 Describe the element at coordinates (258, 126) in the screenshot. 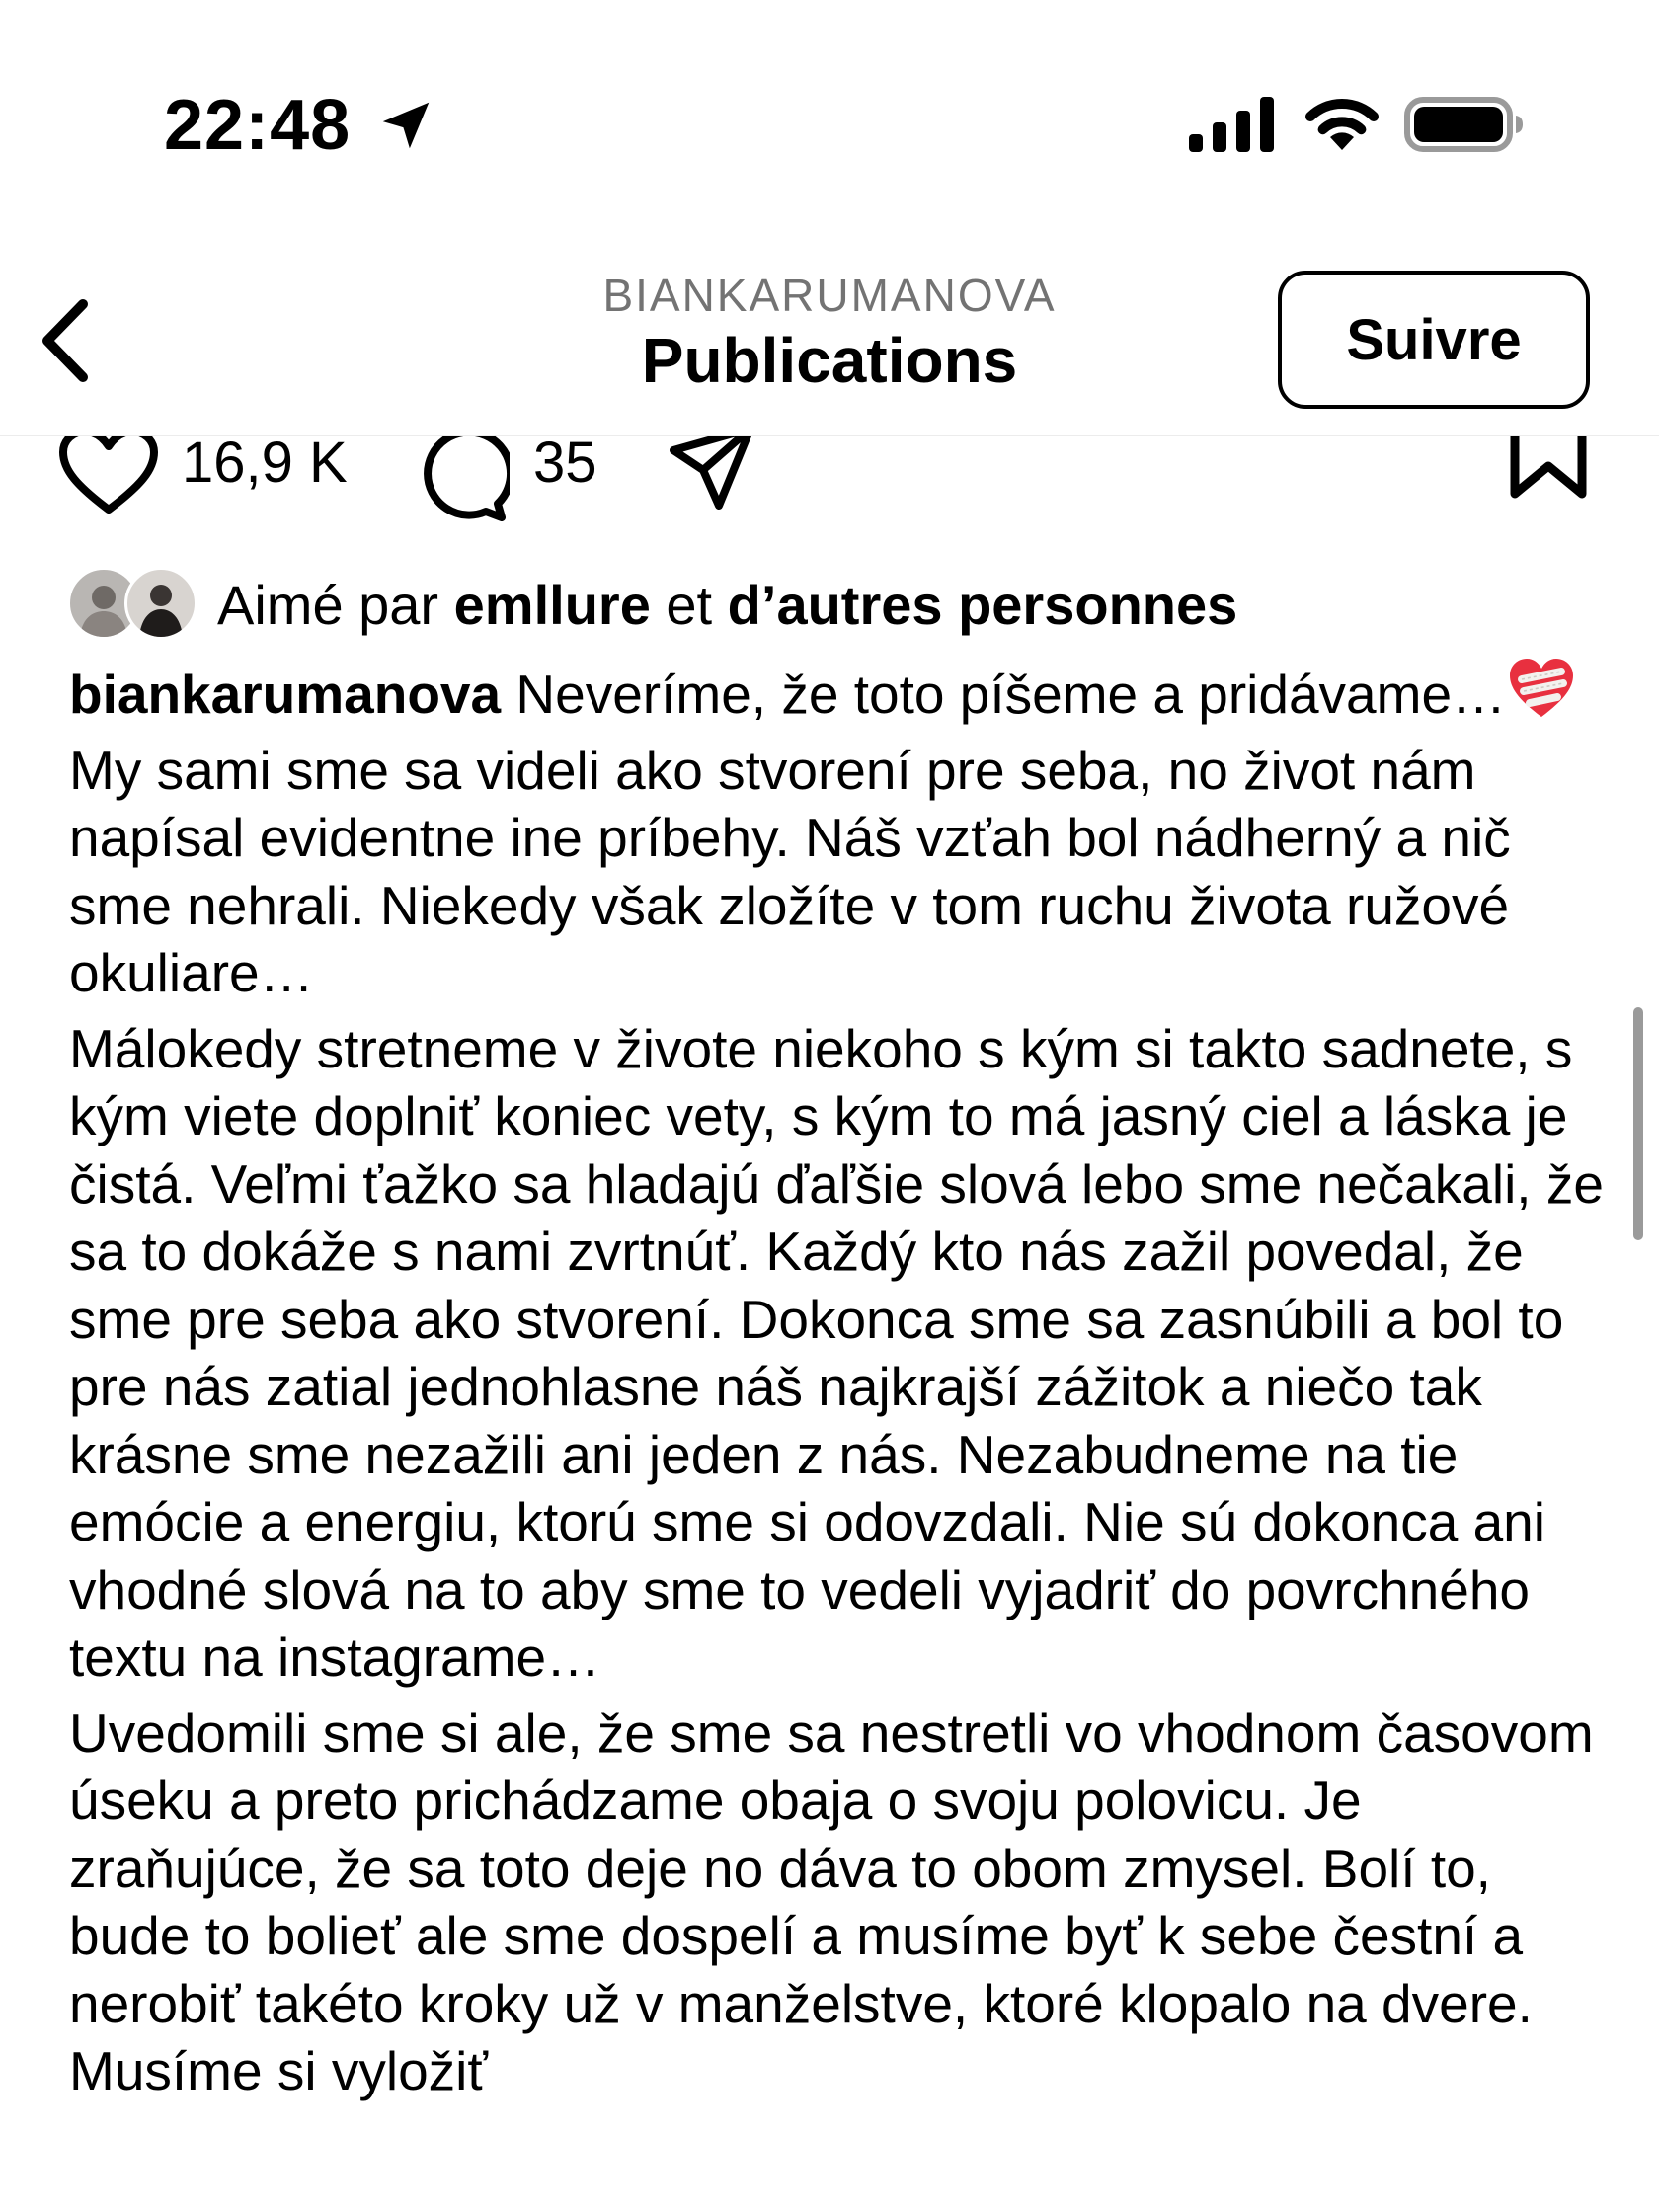

I see `status-time: 22:48` at that location.